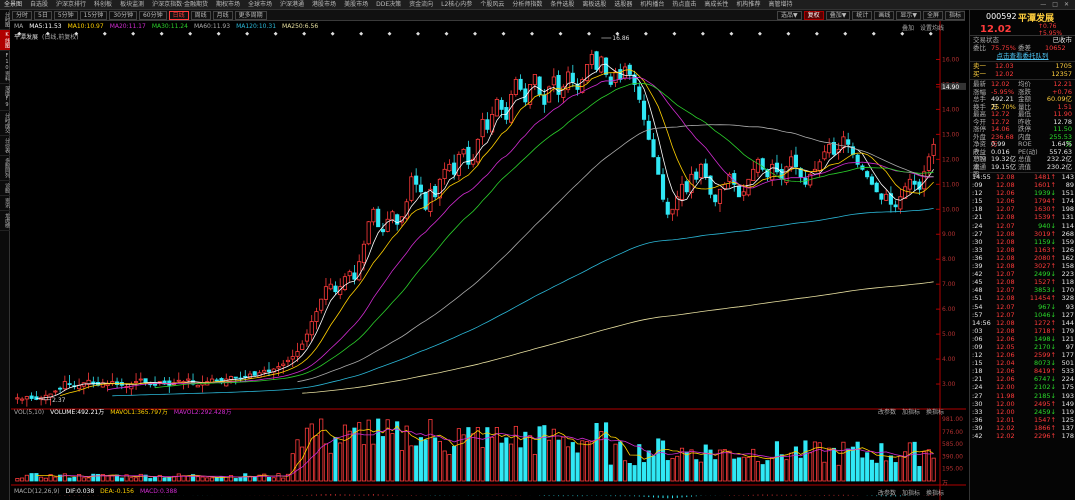 This screenshot has height=500, width=1075. What do you see at coordinates (789, 15) in the screenshot?
I see `toolbar-button-0: 选品▼` at bounding box center [789, 15].